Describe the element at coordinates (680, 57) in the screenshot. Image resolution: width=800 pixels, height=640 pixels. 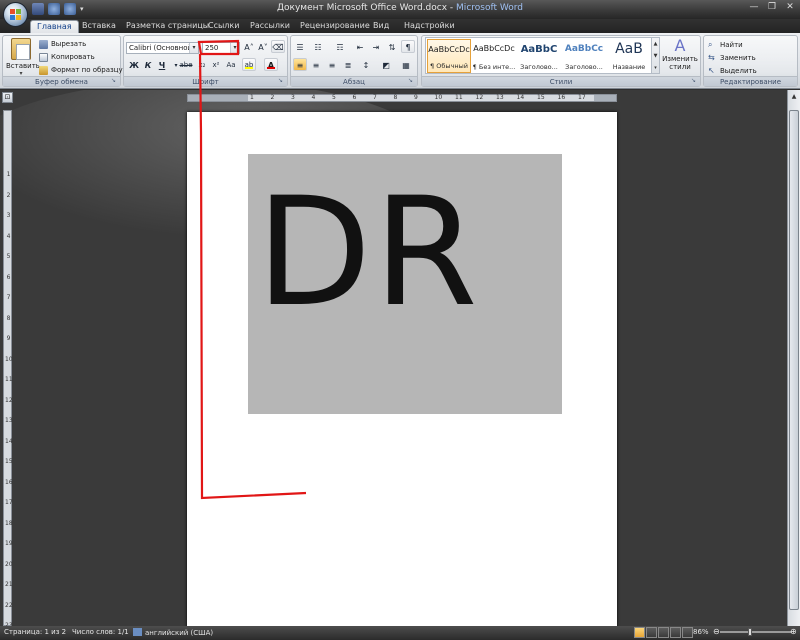
I see `change-styles-button: A Изменить стили` at that location.